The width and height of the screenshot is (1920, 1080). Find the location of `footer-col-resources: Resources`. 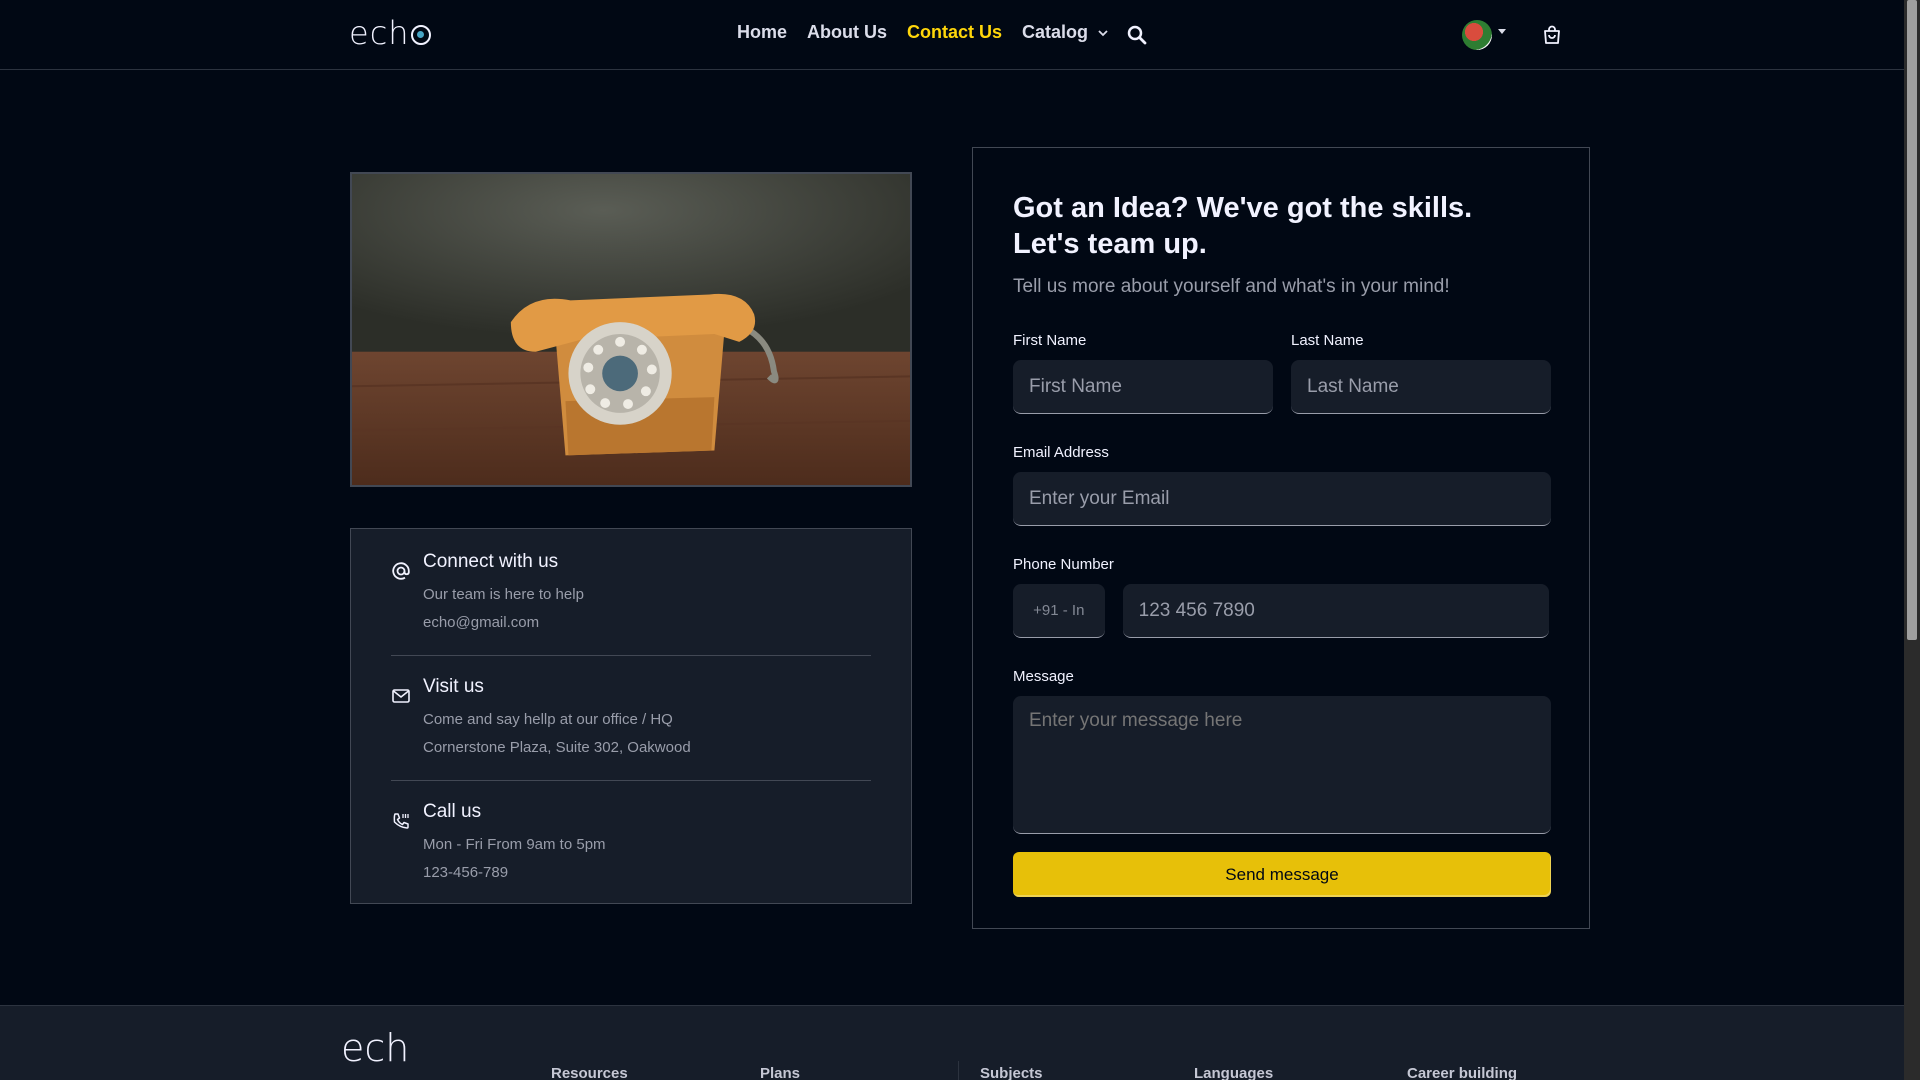

footer-col-resources: Resources is located at coordinates (589, 1072).